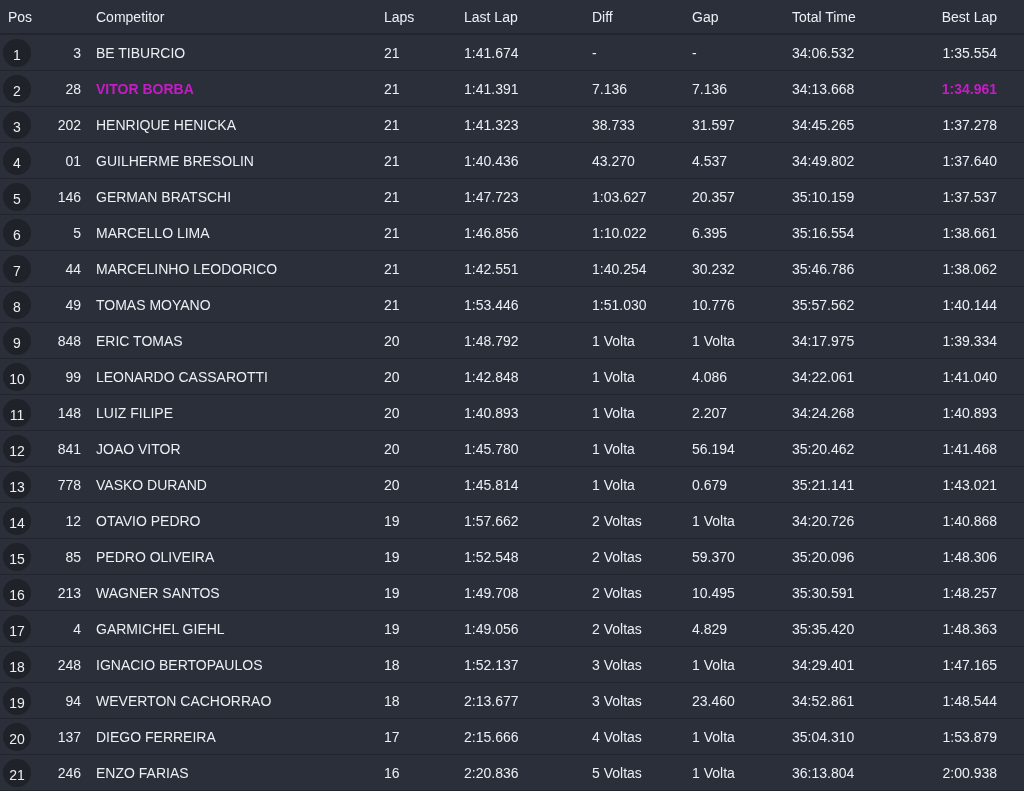  I want to click on best-lap-cell: 1:38.062, so click(969, 268).